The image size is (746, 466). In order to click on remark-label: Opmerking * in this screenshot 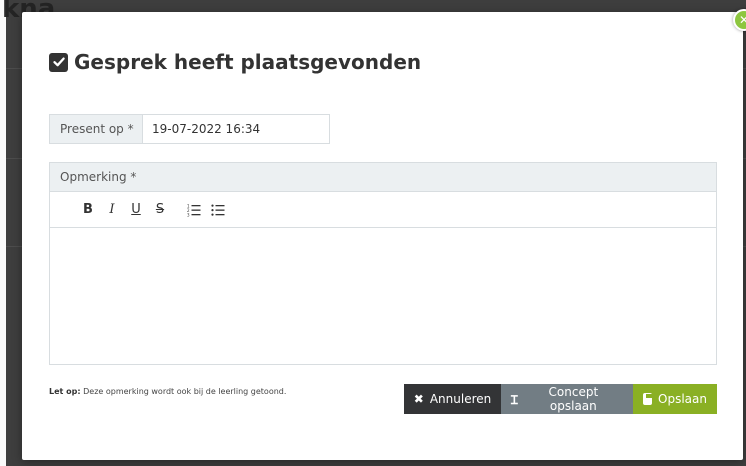, I will do `click(383, 177)`.